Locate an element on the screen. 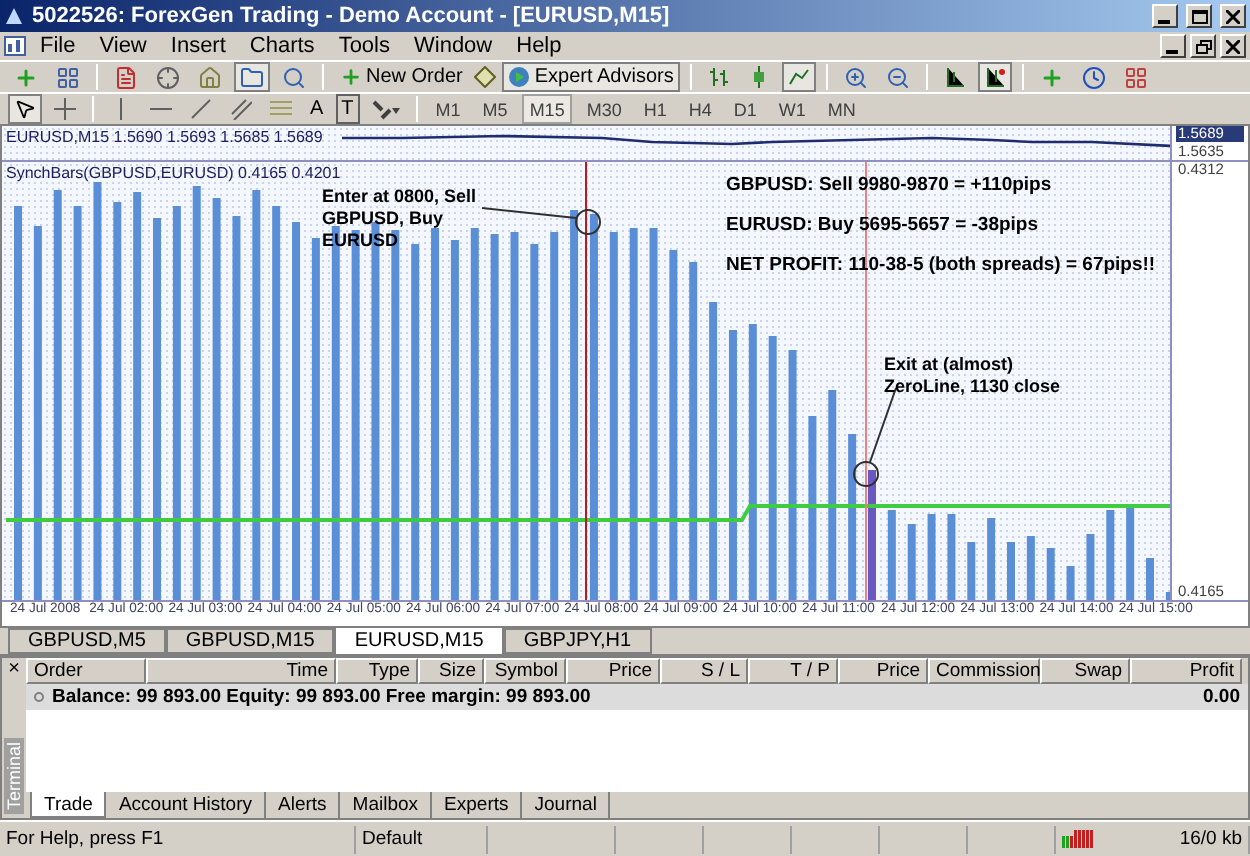  menu-item: View is located at coordinates (123, 46).